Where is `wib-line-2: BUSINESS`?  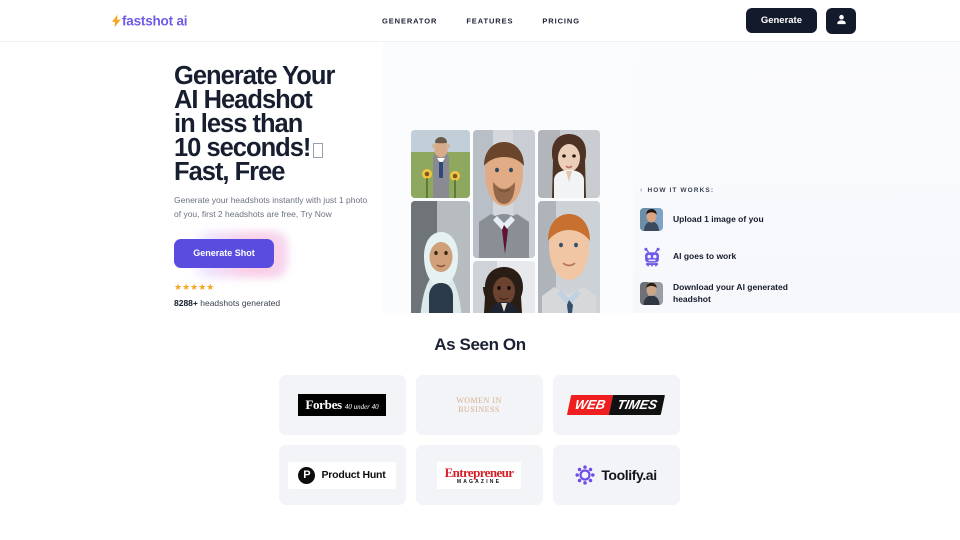
wib-line-2: BUSINESS is located at coordinates (479, 409).